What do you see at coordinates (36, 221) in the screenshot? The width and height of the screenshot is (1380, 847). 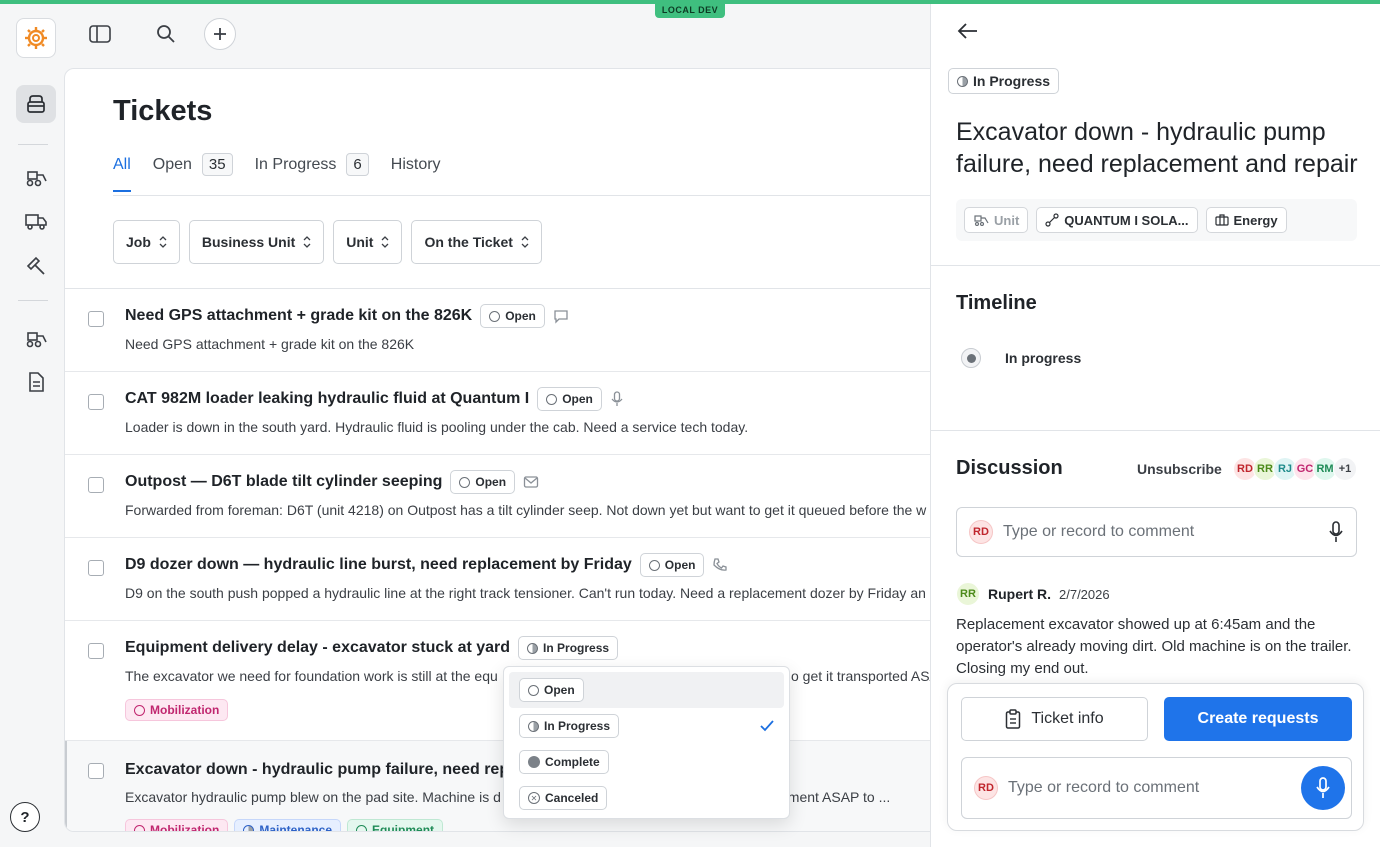 I see `nav-trucks` at bounding box center [36, 221].